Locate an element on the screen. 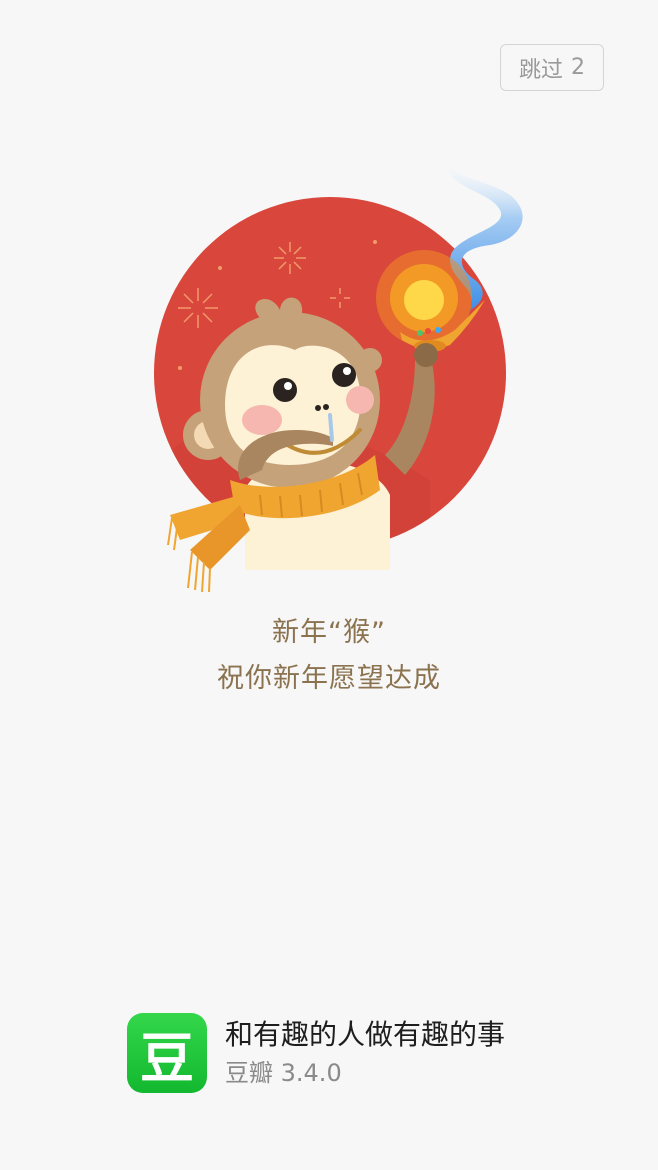 The width and height of the screenshot is (658, 1170). app-name: 豆瓣 is located at coordinates (249, 1073).